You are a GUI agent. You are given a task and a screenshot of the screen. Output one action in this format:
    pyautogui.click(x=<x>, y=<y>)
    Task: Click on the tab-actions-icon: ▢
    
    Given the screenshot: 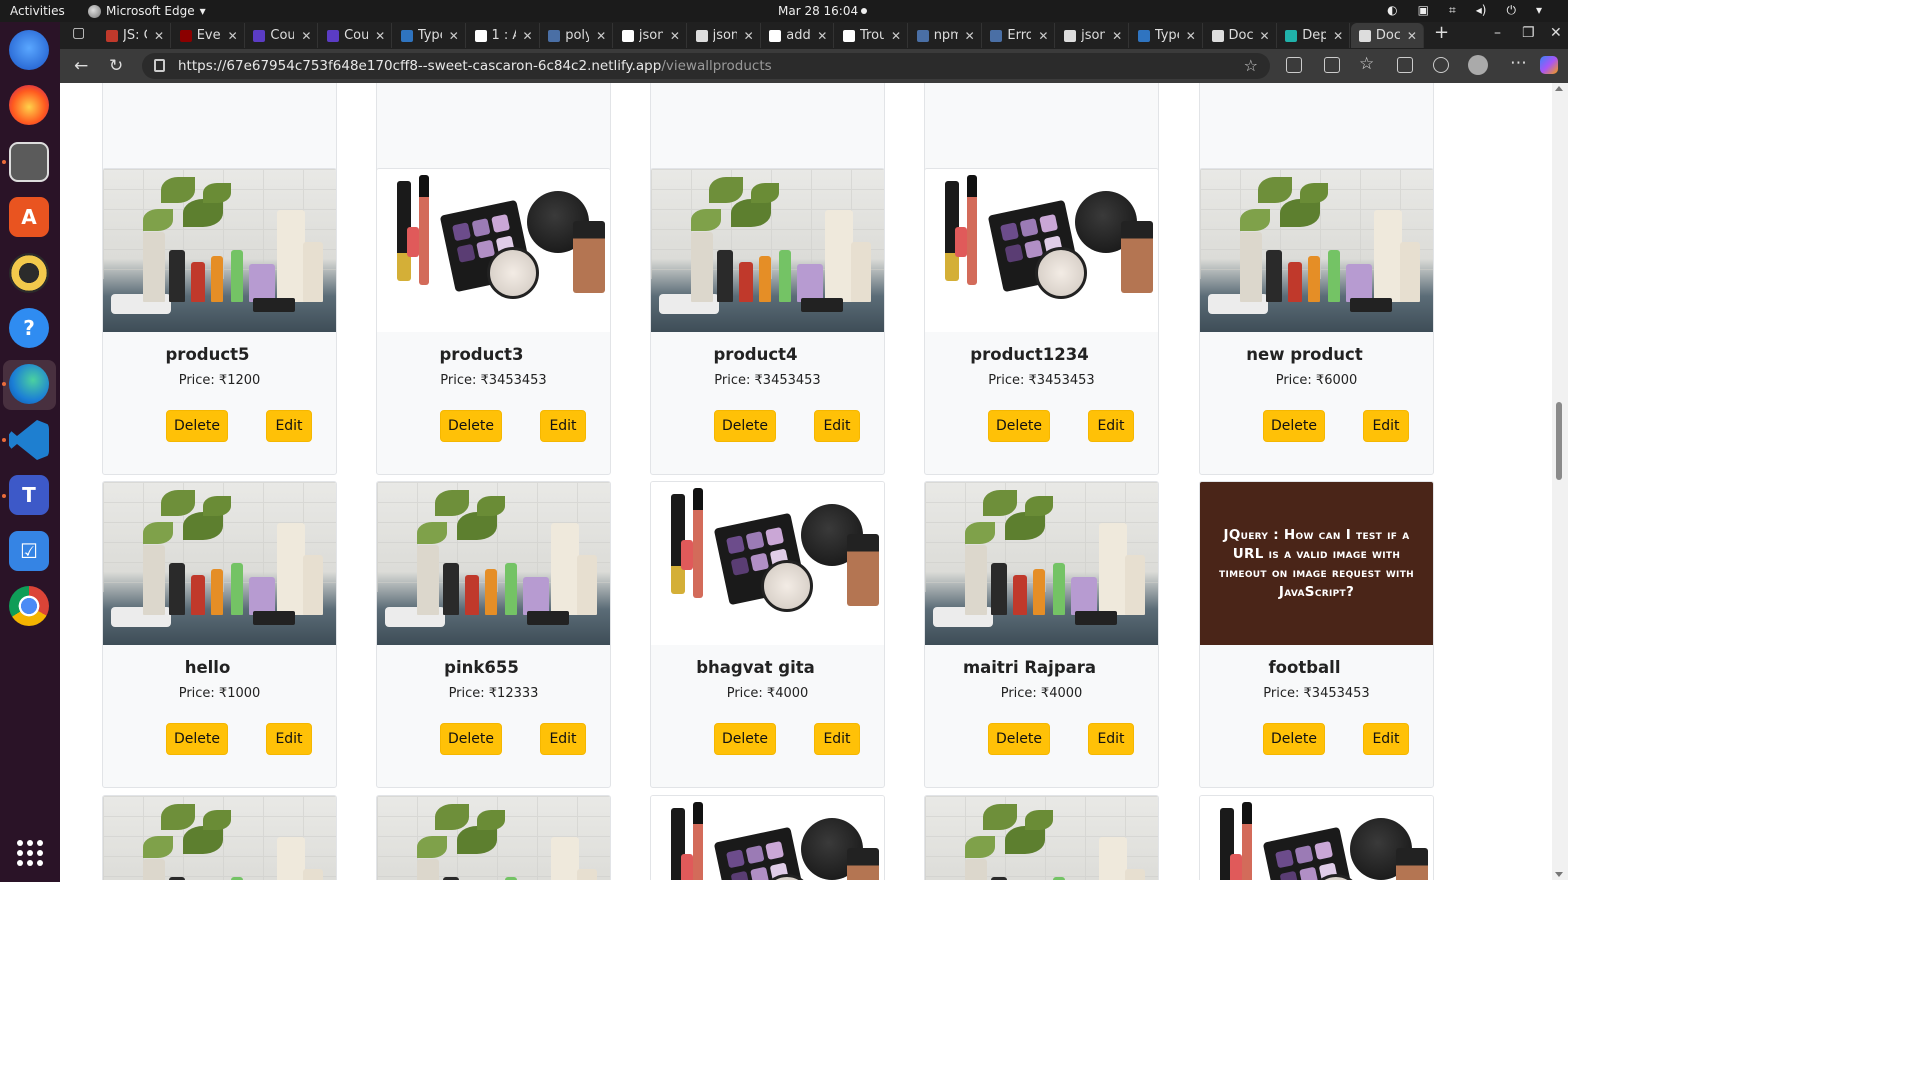 What is the action you would take?
    pyautogui.click(x=78, y=33)
    